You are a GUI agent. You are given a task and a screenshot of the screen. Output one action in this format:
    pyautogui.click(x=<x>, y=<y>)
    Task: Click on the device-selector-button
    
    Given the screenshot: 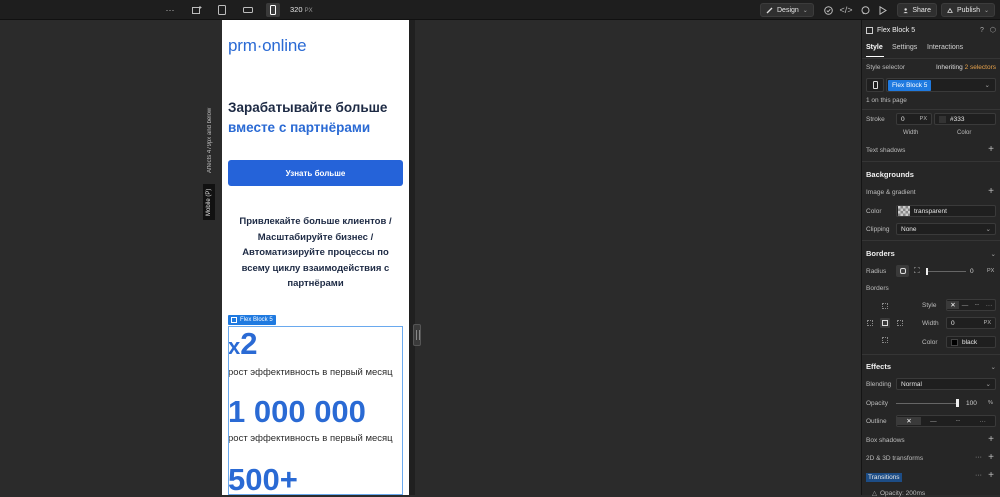 What is the action you would take?
    pyautogui.click(x=875, y=85)
    